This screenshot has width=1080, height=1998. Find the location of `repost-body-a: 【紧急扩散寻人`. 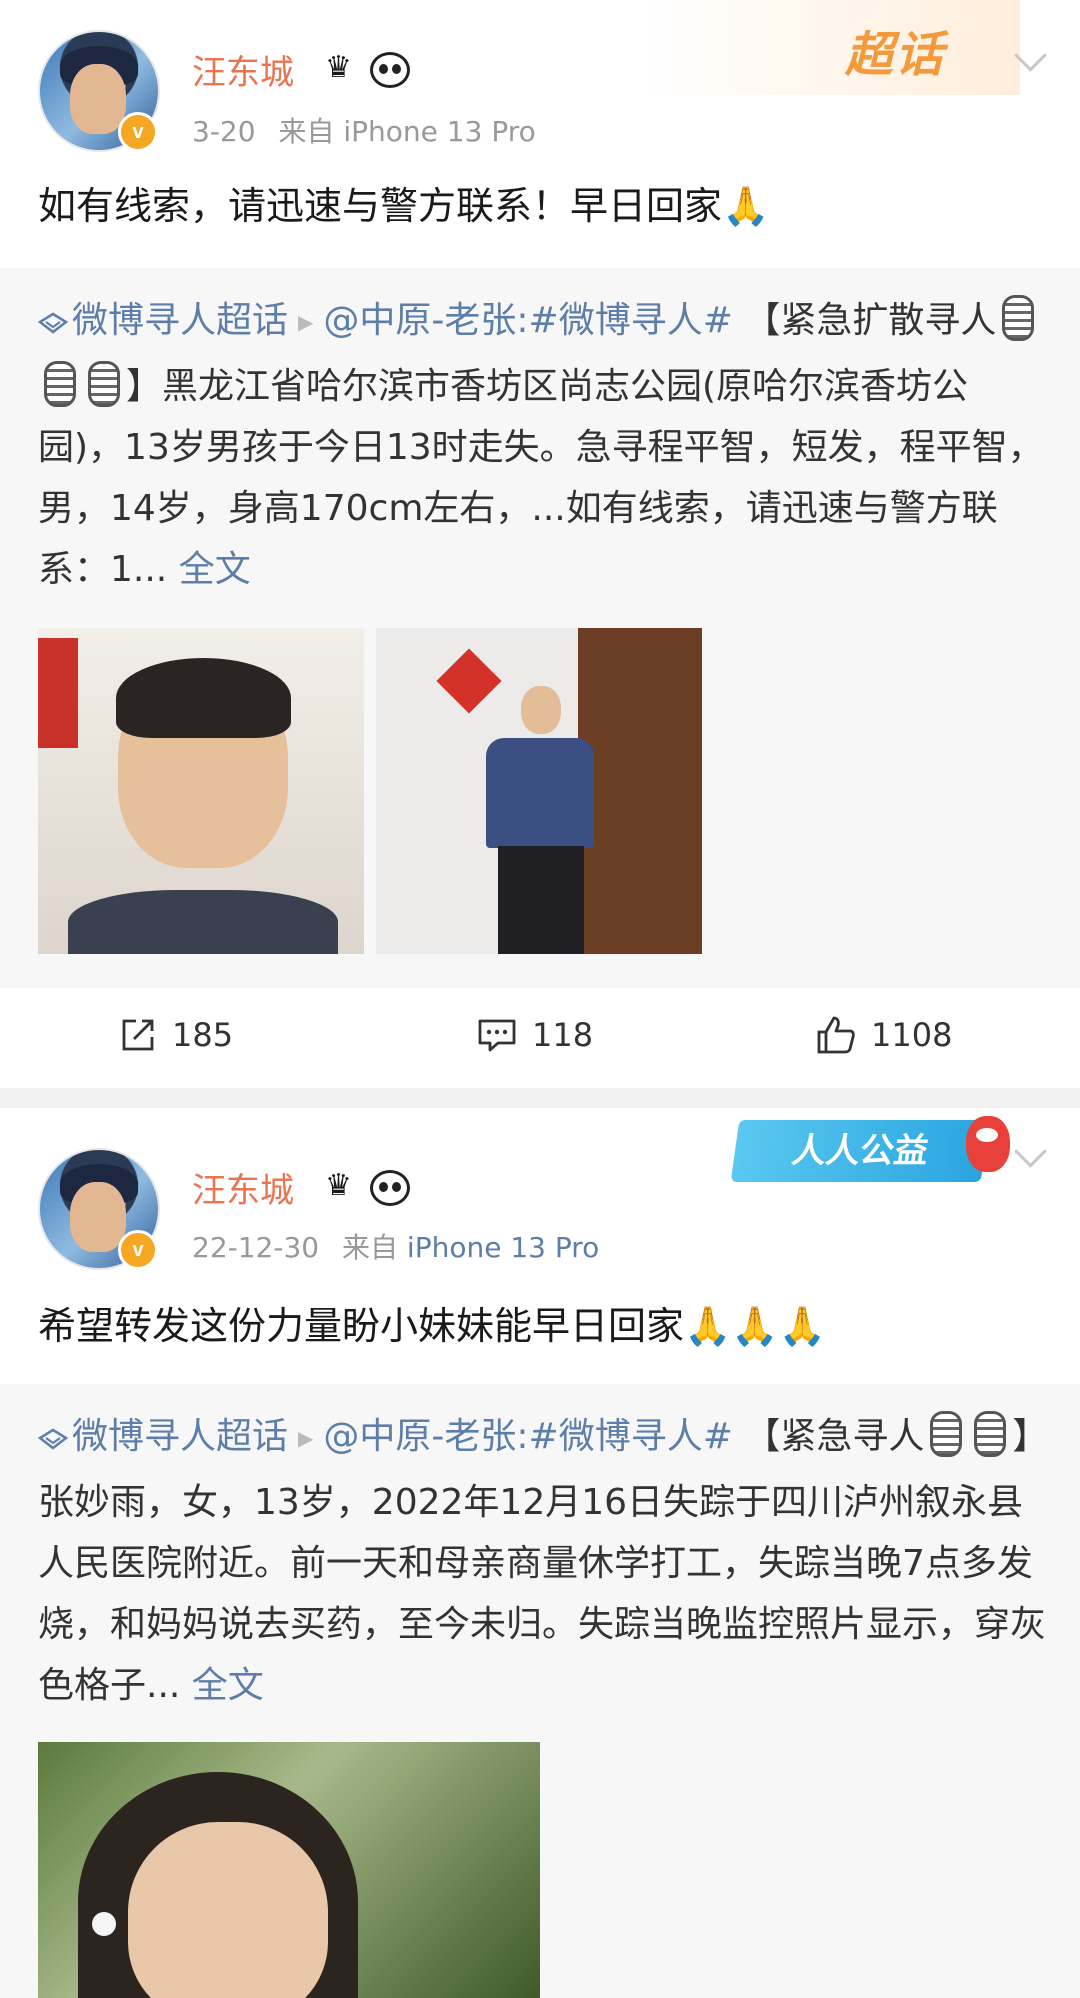

repost-body-a: 【紧急扩散寻人 is located at coordinates (870, 320).